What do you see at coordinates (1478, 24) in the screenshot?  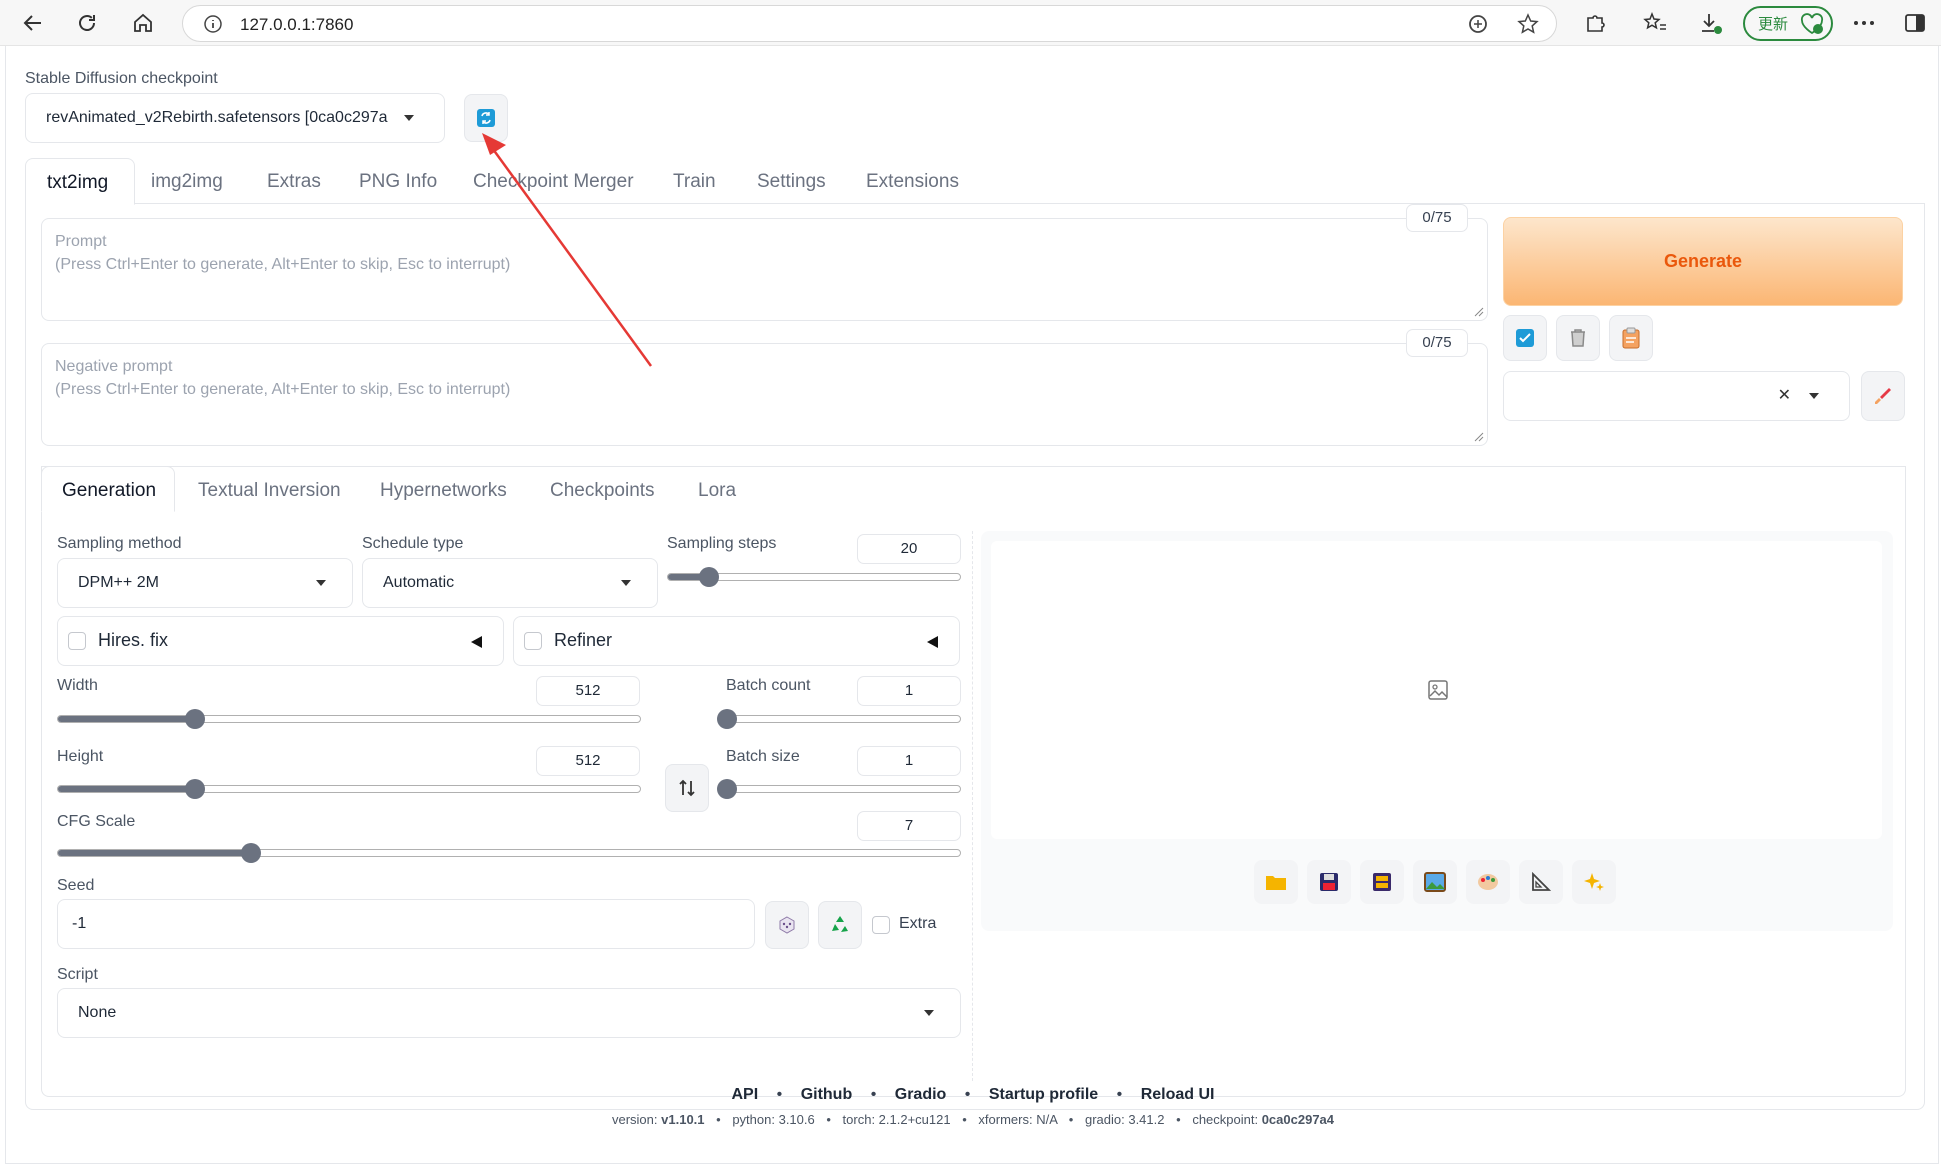 I see `translate-icon` at bounding box center [1478, 24].